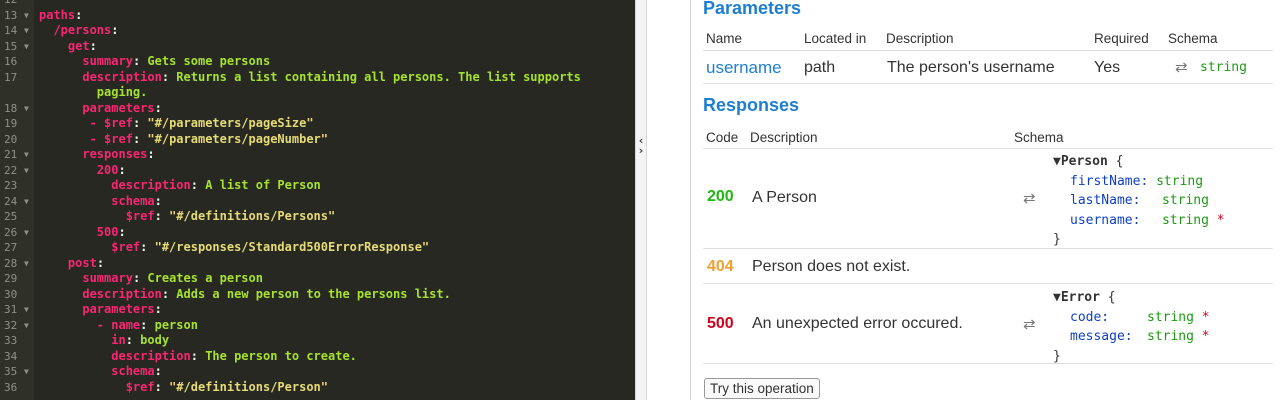  What do you see at coordinates (751, 105) in the screenshot?
I see `responses-title: Responses` at bounding box center [751, 105].